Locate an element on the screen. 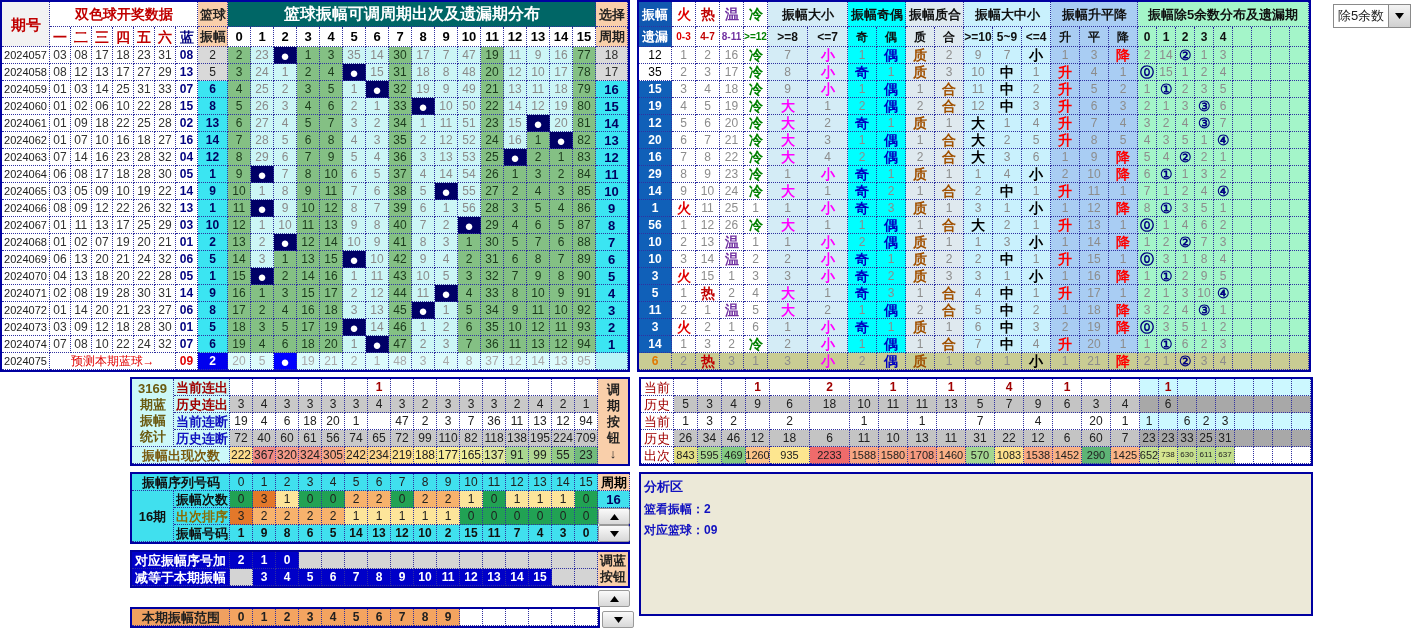 This screenshot has width=1415, height=637. dropdown: 除5余数 is located at coordinates (1372, 16).